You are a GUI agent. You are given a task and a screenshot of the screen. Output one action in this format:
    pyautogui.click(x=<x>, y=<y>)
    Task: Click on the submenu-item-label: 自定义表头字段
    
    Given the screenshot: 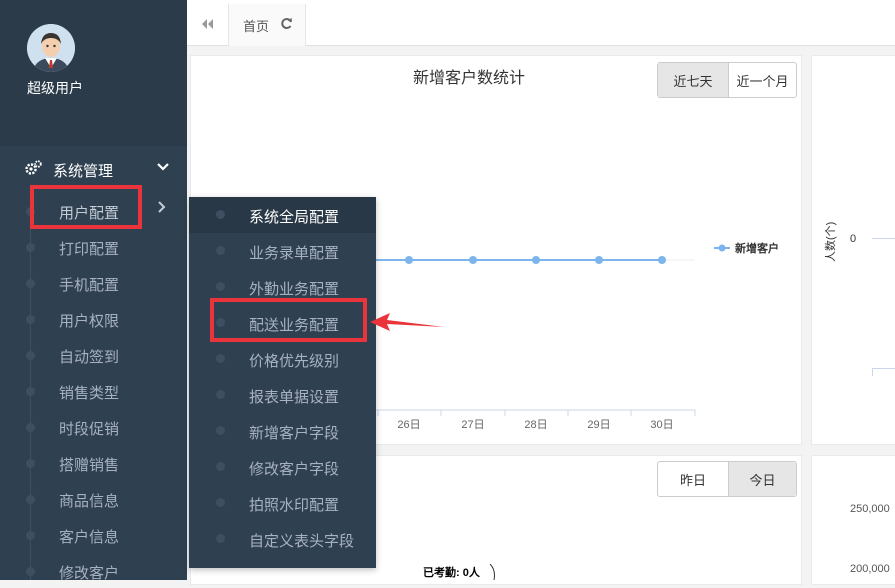 What is the action you would take?
    pyautogui.click(x=302, y=541)
    